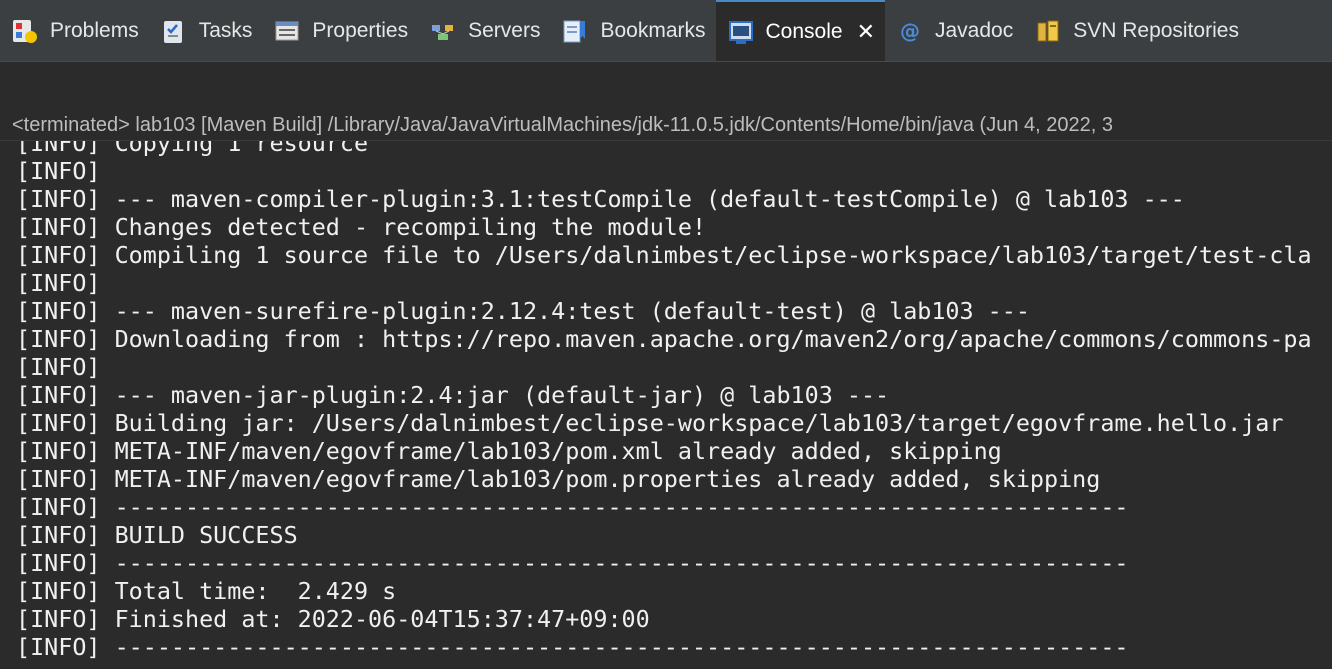  What do you see at coordinates (94, 30) in the screenshot?
I see `tab-label: Problems` at bounding box center [94, 30].